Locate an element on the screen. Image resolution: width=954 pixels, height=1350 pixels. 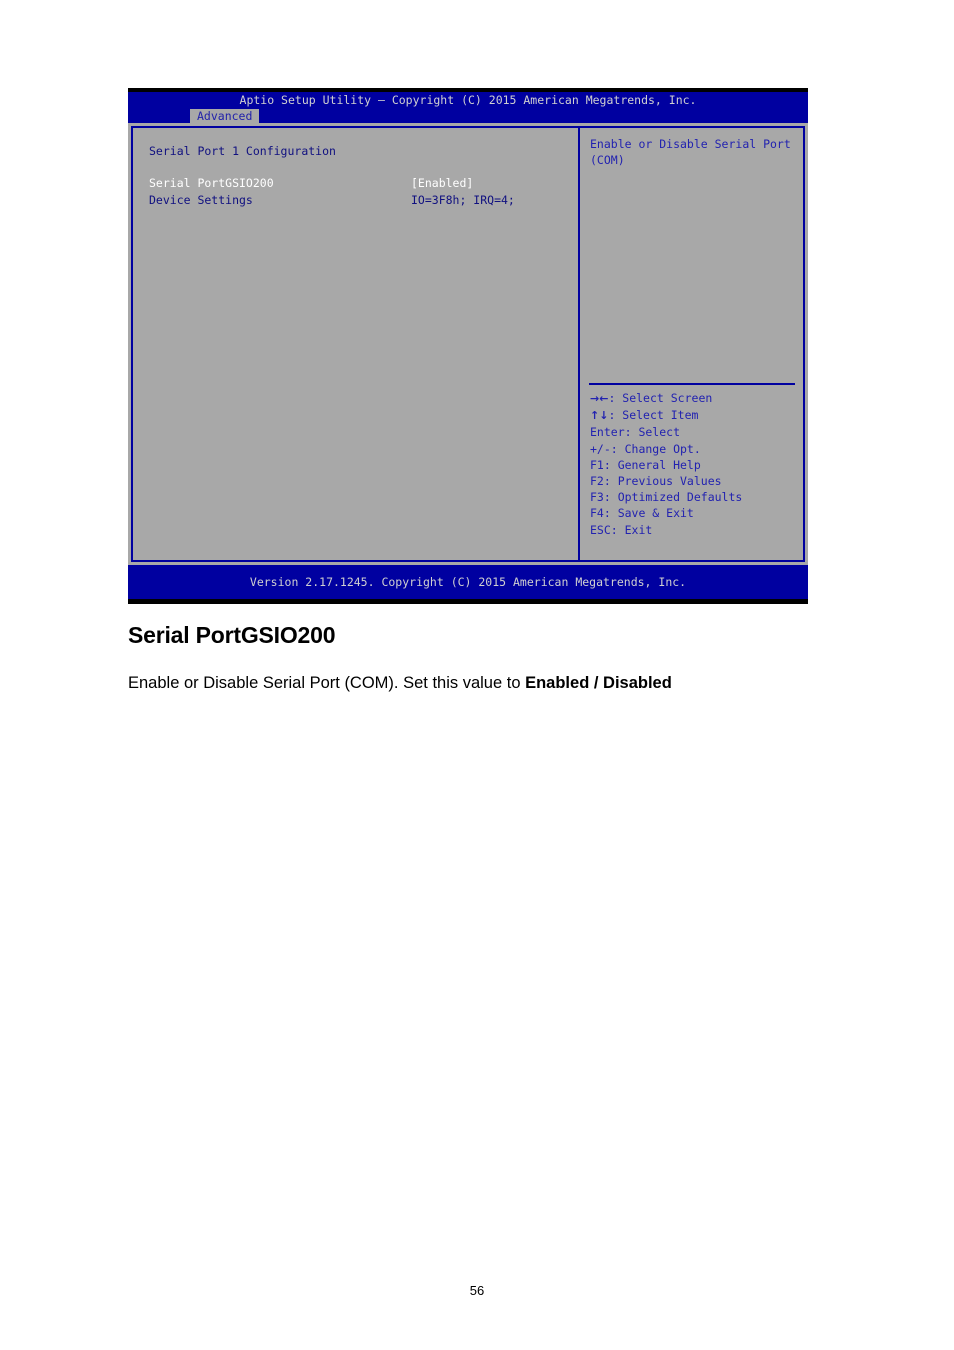
select-screen-arrows-icon: →← is located at coordinates (599, 398).